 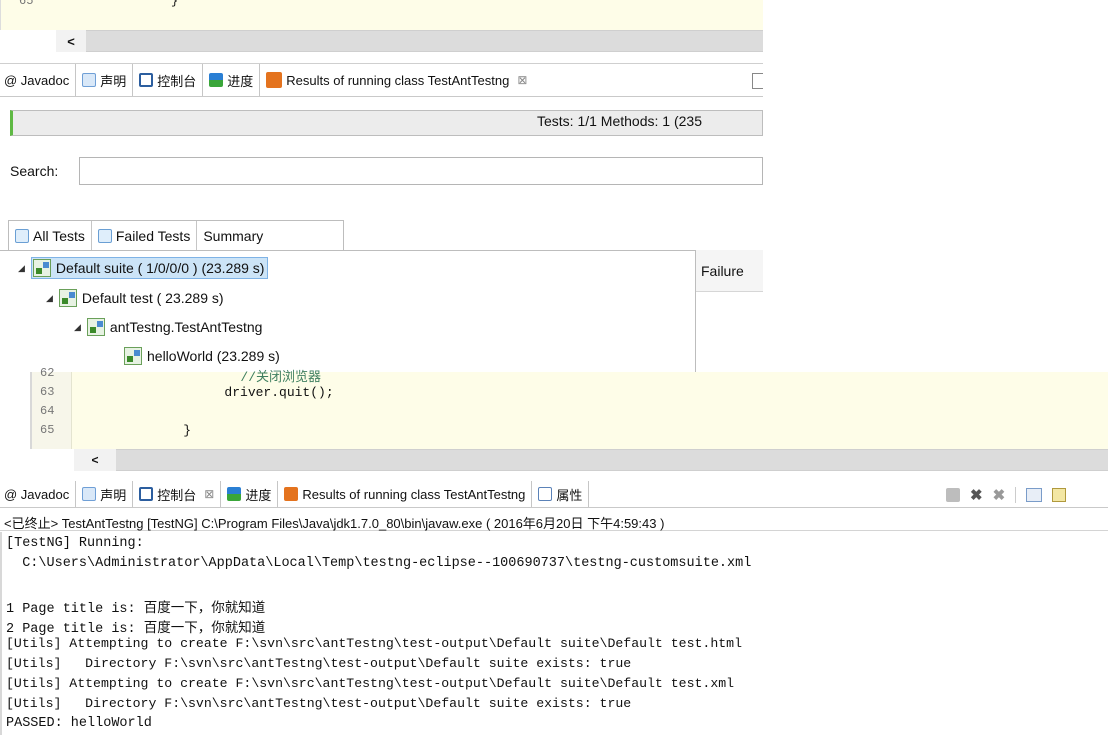 What do you see at coordinates (381, 15) in the screenshot?
I see `top-editor-strip: 65 }` at bounding box center [381, 15].